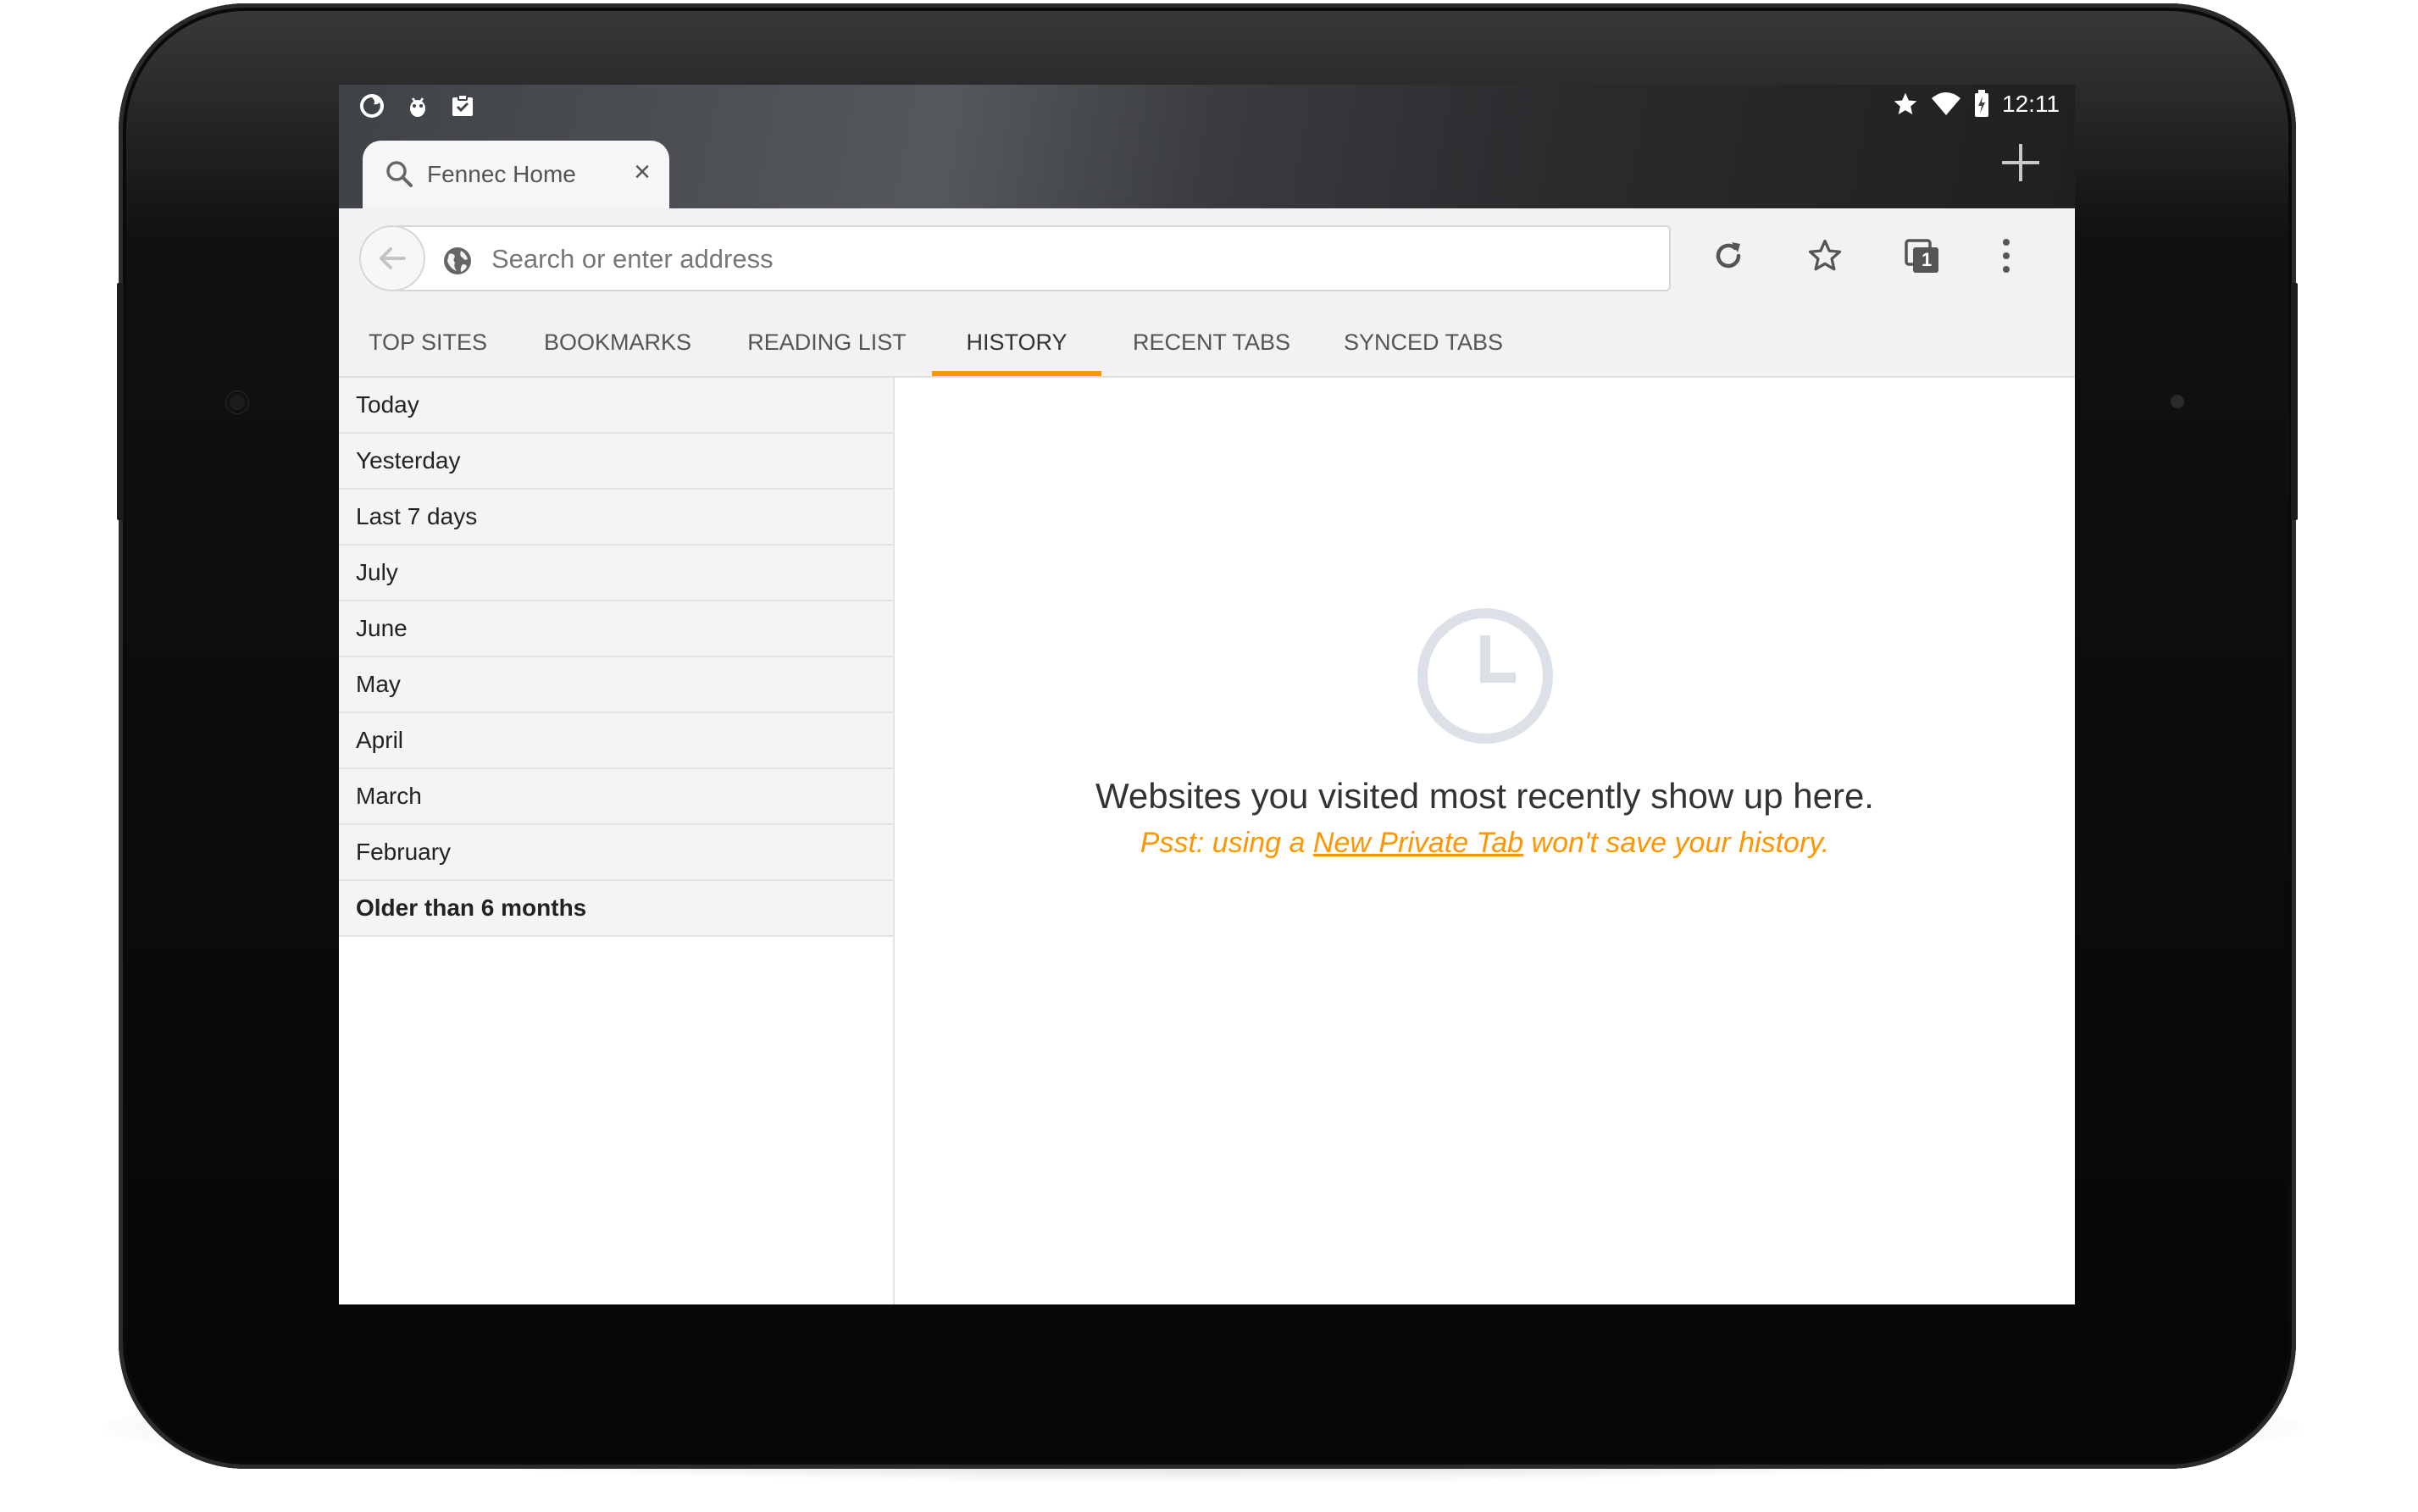 The height and width of the screenshot is (1512, 2418). I want to click on android-debug-icon, so click(417, 105).